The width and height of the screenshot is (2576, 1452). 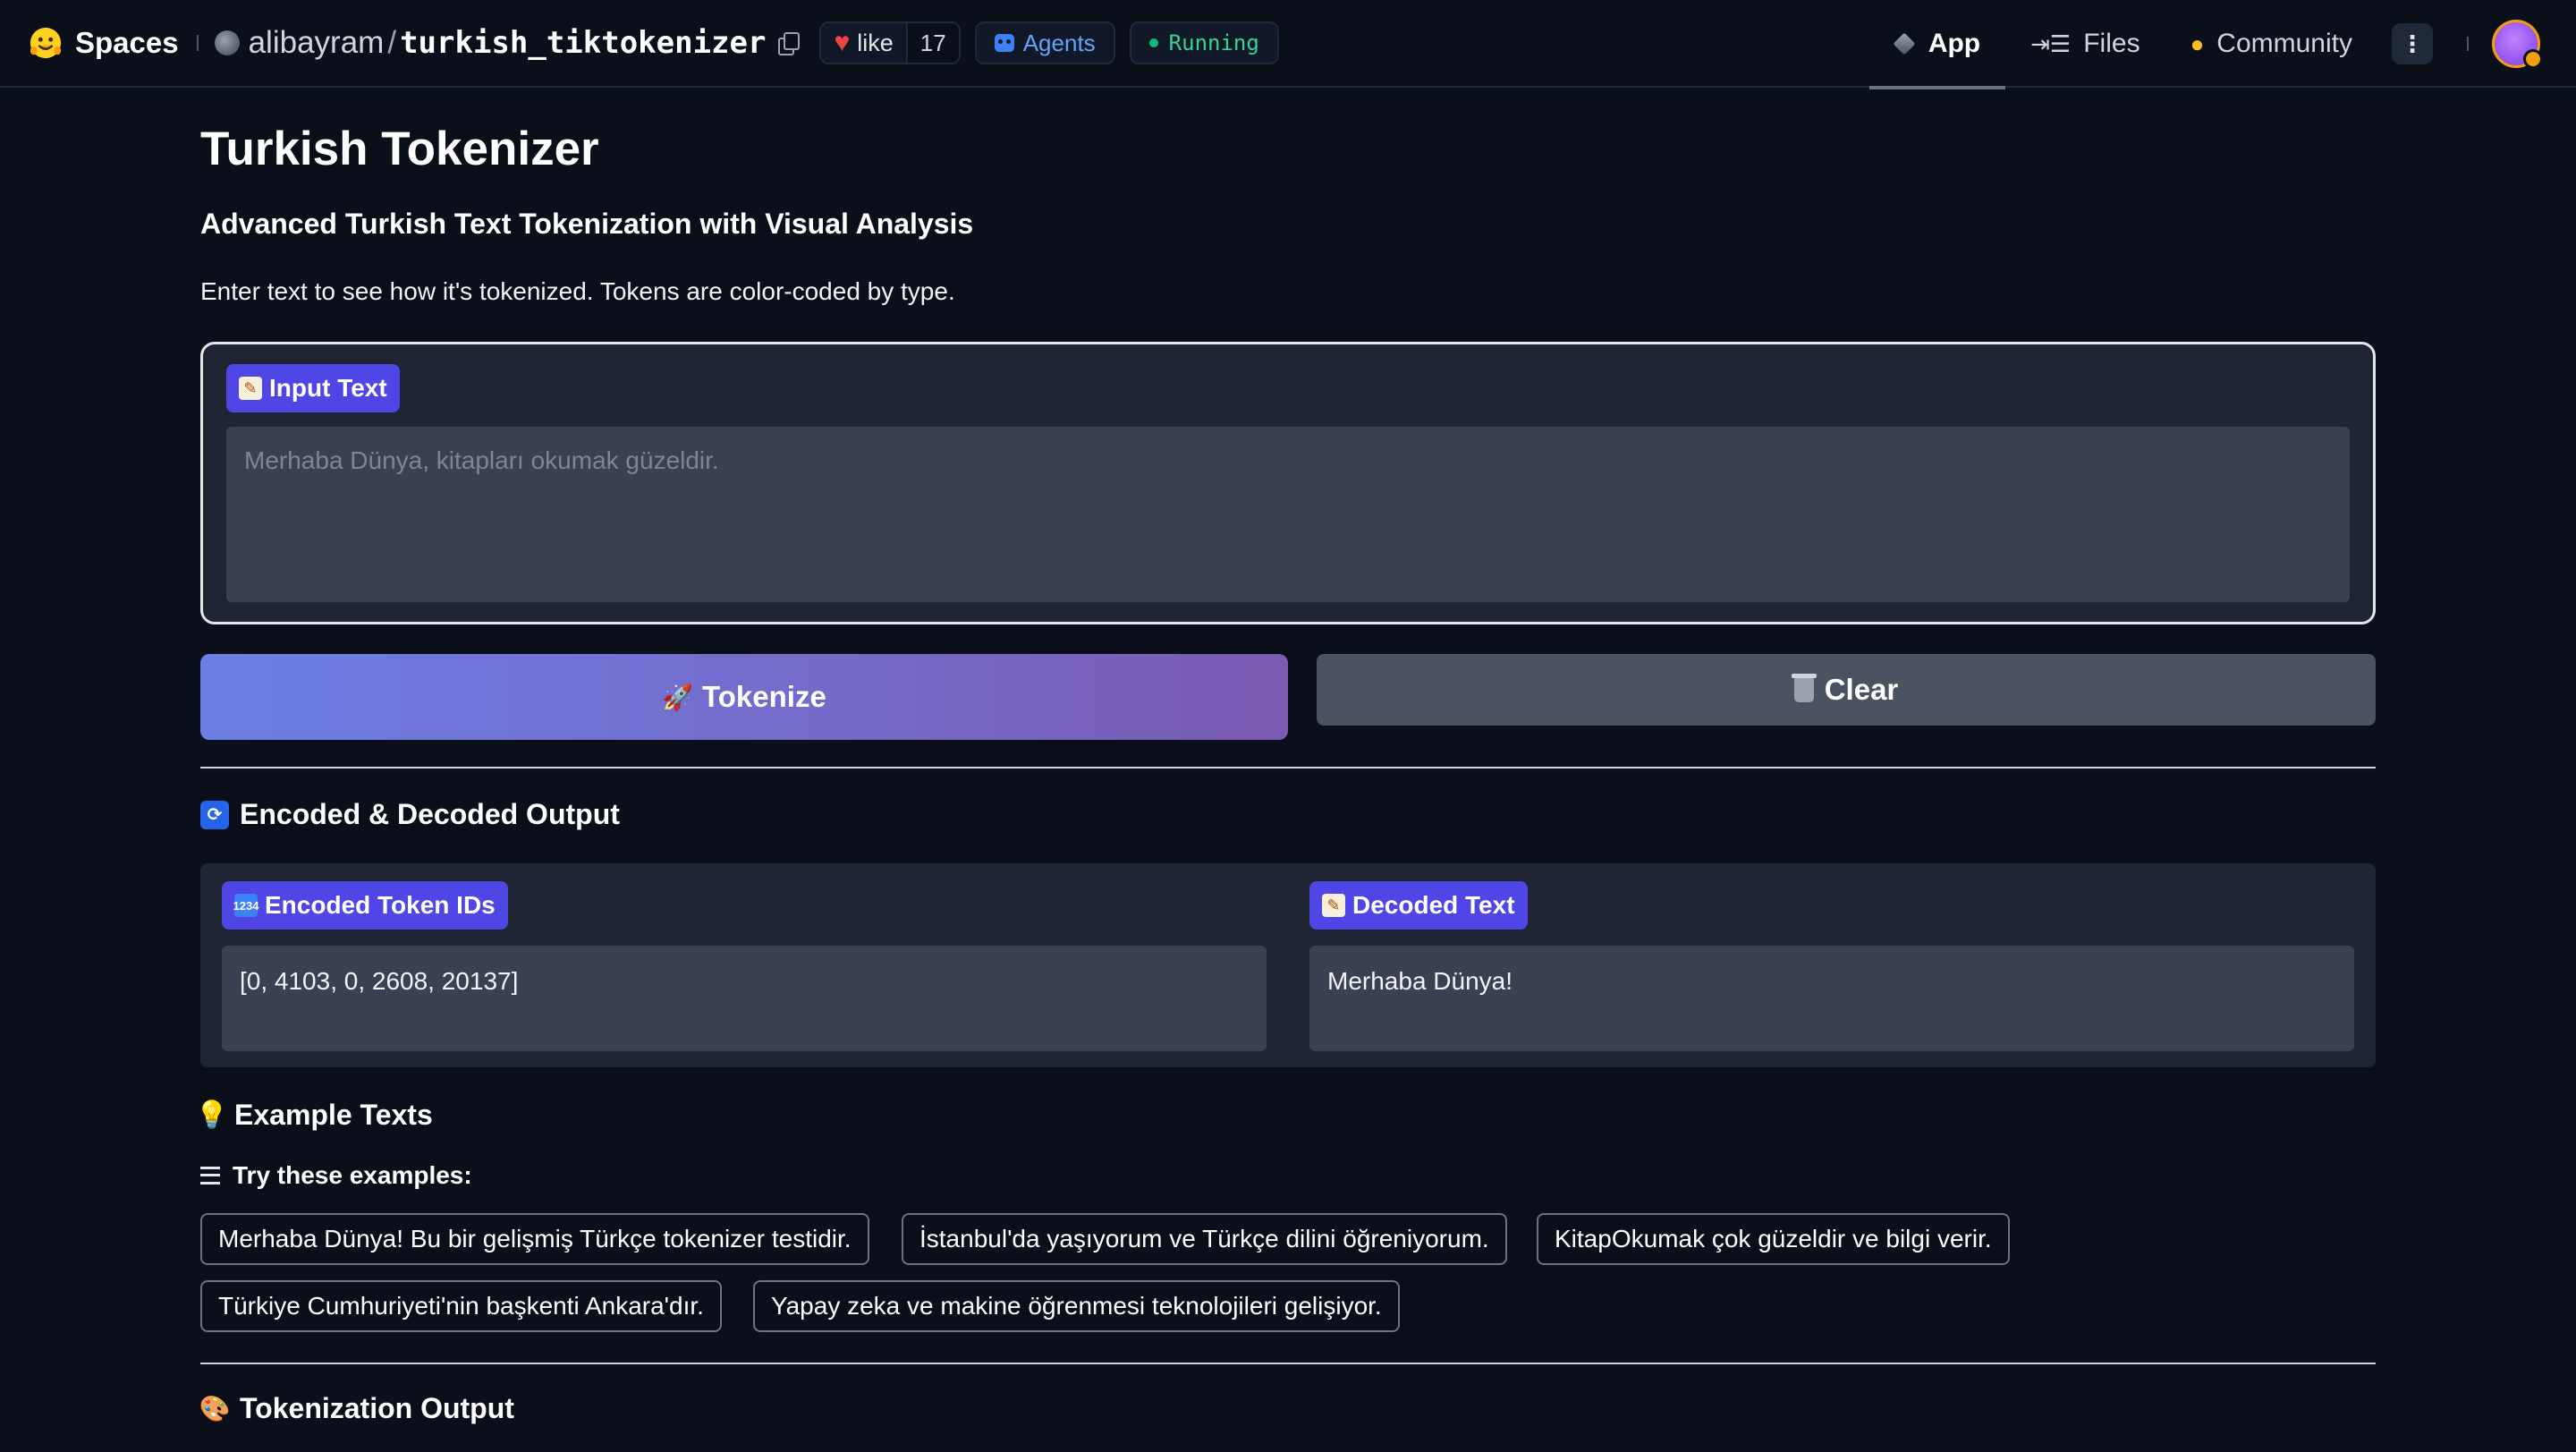 What do you see at coordinates (583, 43) in the screenshot?
I see `repo-name-link: turkish_tiktokenizer` at bounding box center [583, 43].